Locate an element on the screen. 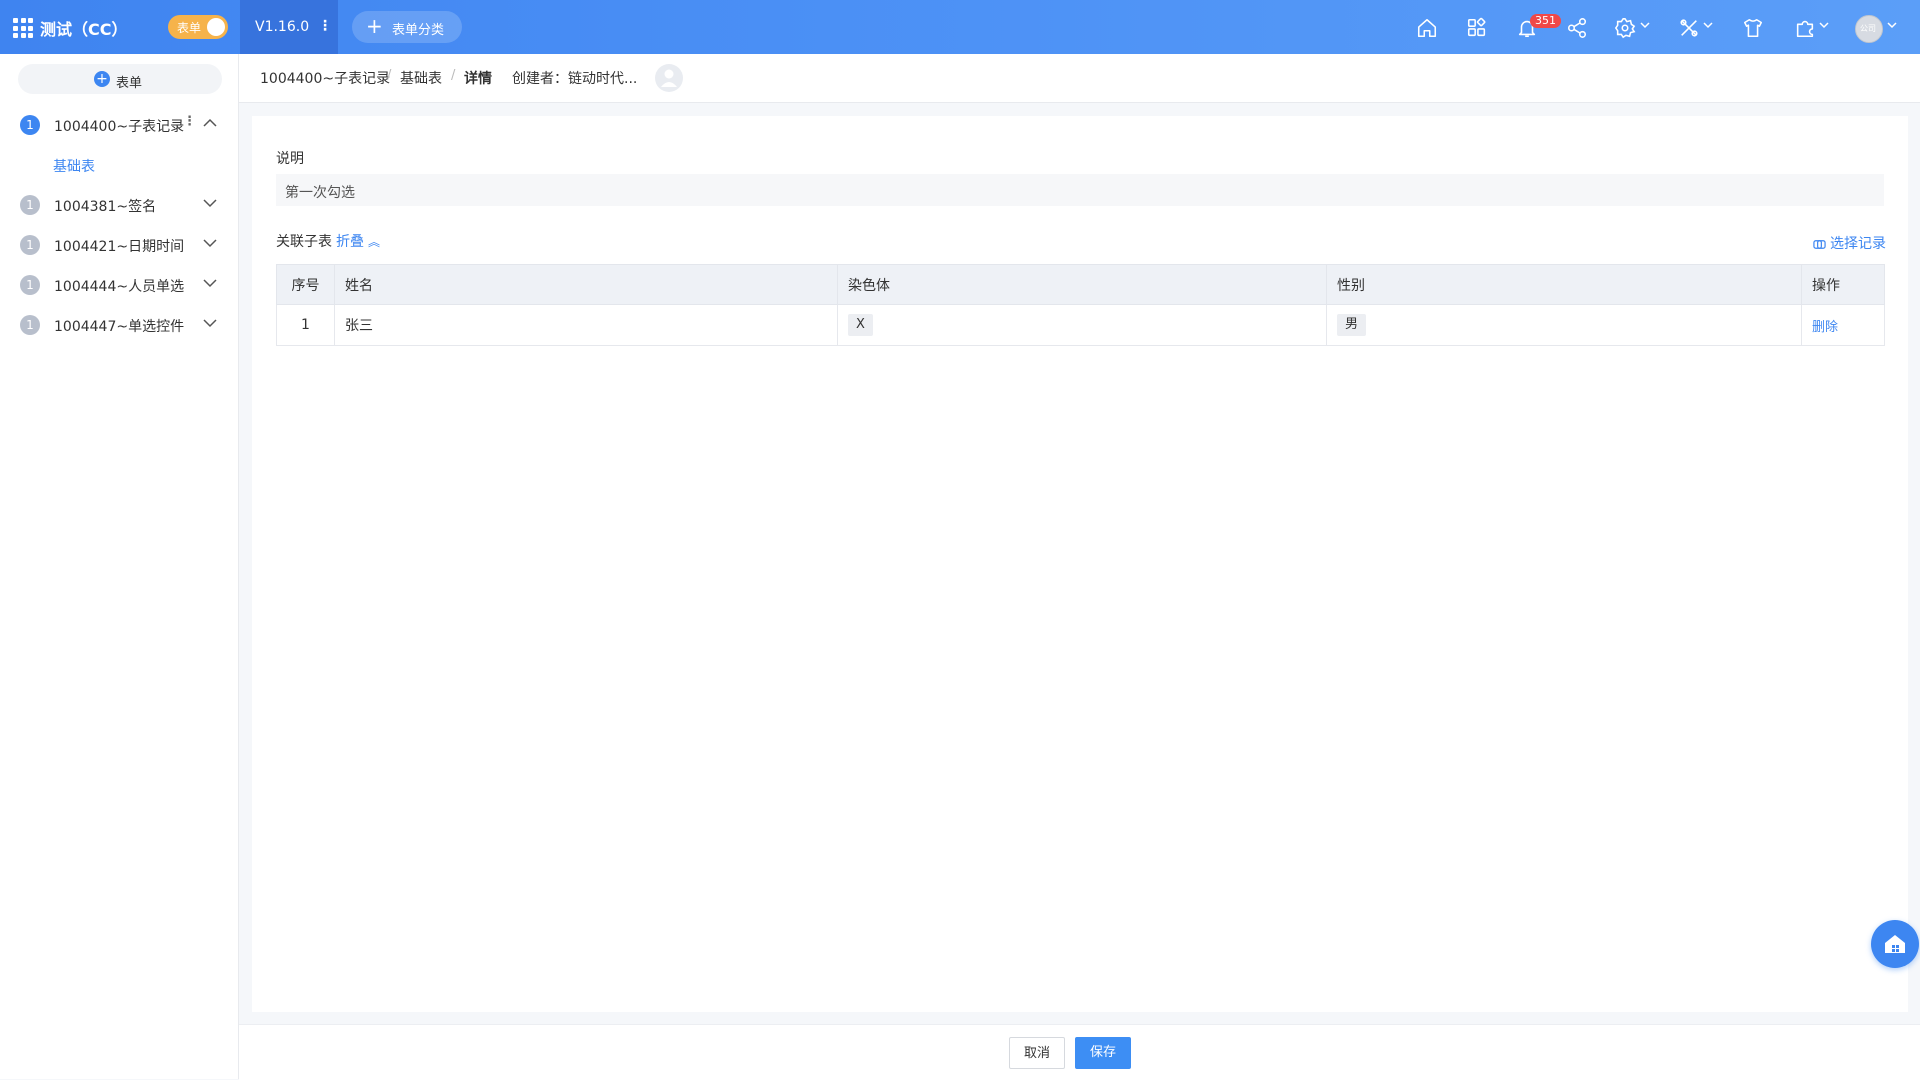 The image size is (1920, 1080). sidebar-item-label: 1004421~日期时间 is located at coordinates (119, 247).